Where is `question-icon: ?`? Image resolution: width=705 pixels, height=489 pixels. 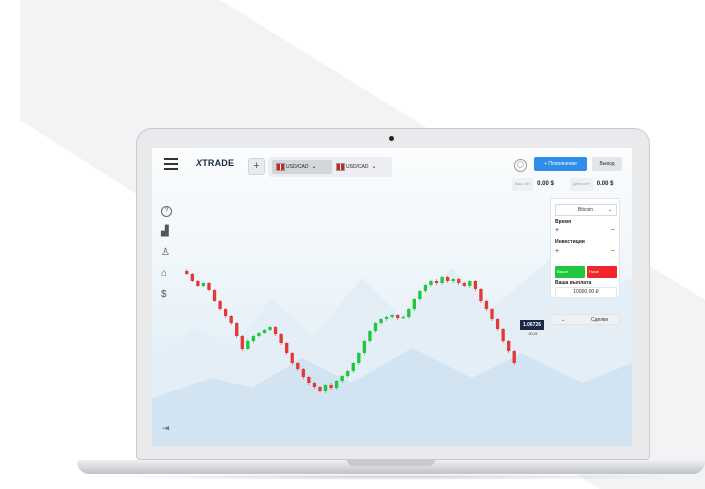
question-icon: ? is located at coordinates (166, 211).